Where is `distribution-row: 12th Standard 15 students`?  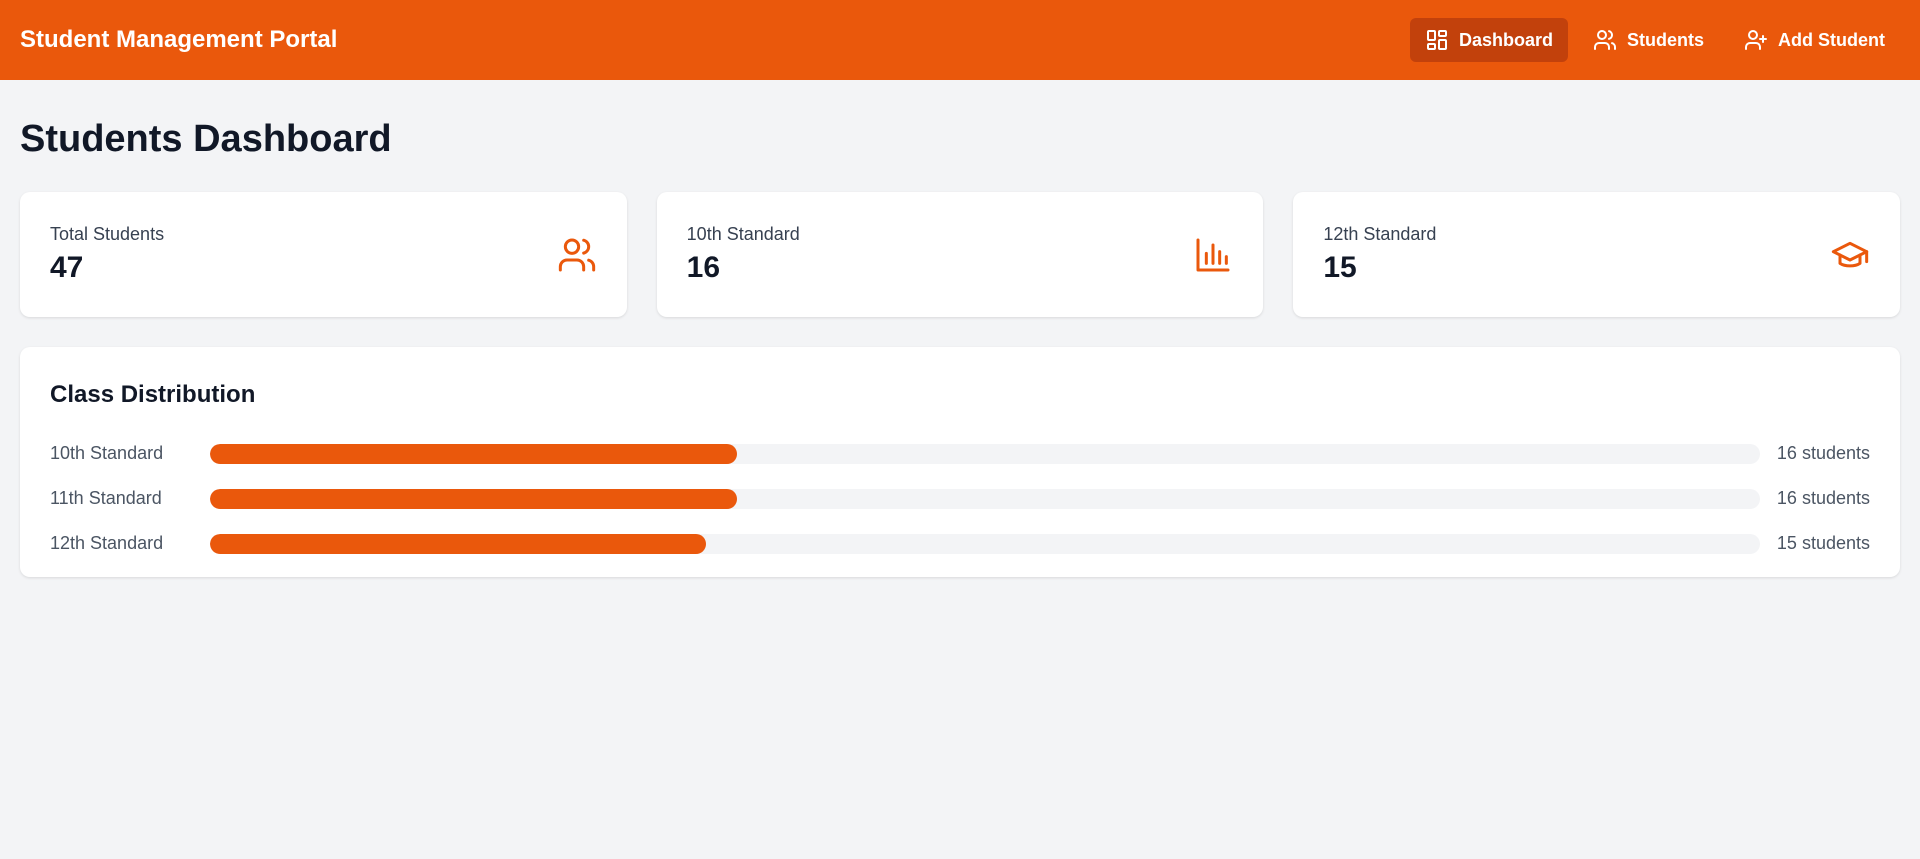 distribution-row: 12th Standard 15 students is located at coordinates (960, 543).